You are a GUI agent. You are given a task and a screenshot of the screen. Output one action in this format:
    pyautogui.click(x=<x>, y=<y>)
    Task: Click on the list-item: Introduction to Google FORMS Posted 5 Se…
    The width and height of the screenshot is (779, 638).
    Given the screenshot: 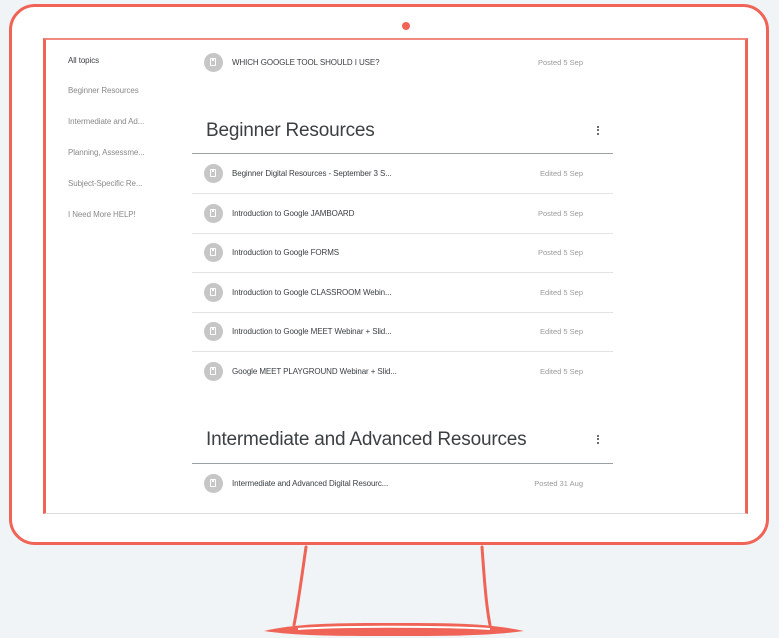 What is the action you would take?
    pyautogui.click(x=402, y=253)
    